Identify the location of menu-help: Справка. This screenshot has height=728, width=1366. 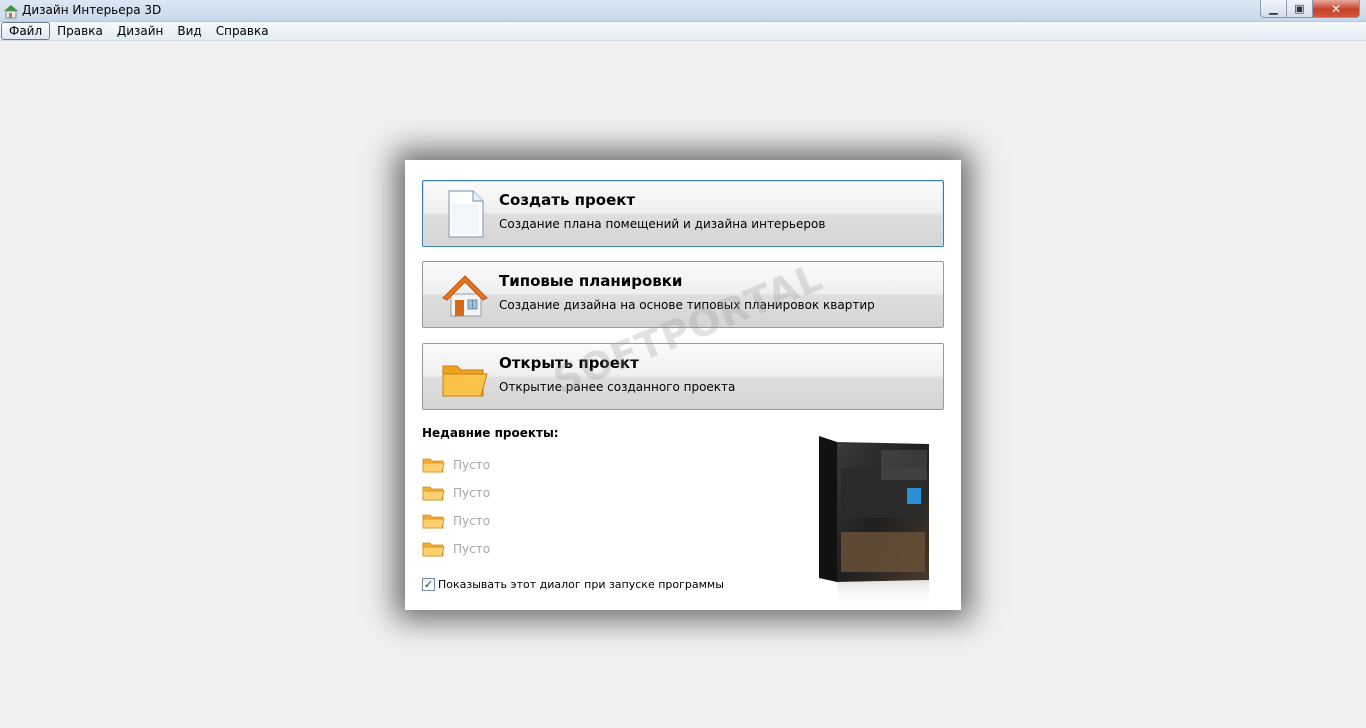
(242, 31).